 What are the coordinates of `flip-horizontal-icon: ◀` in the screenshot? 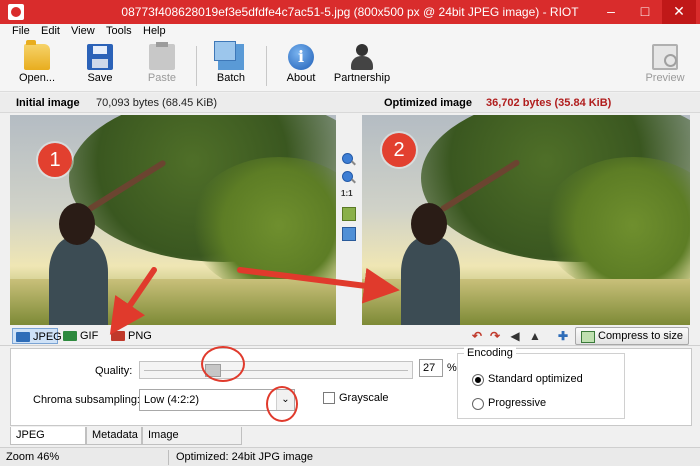 It's located at (515, 336).